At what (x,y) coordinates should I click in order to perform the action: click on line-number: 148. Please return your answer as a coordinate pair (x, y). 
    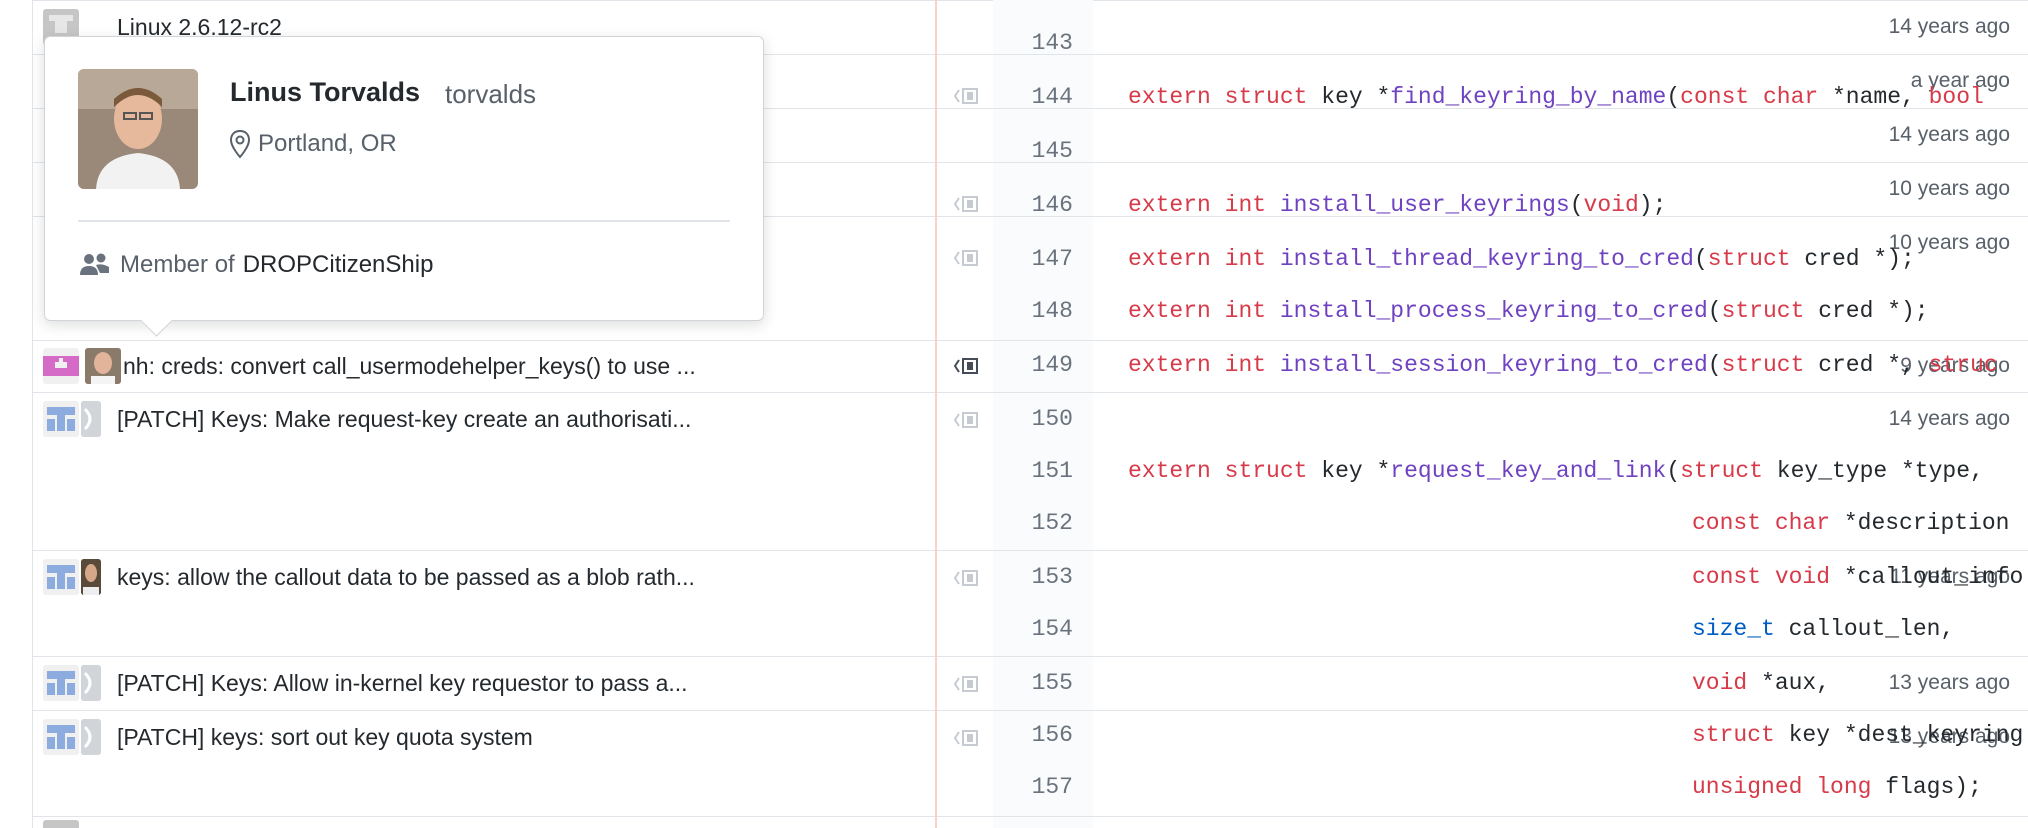
    Looking at the image, I should click on (1033, 311).